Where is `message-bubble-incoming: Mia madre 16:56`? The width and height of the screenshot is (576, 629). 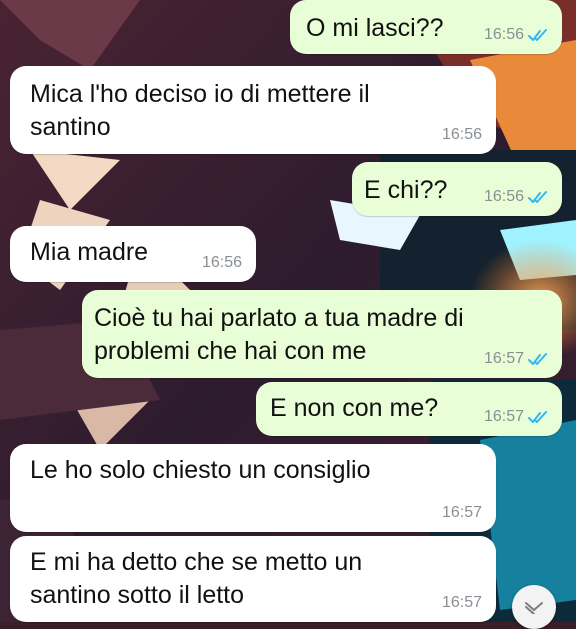
message-bubble-incoming: Mia madre 16:56 is located at coordinates (133, 254).